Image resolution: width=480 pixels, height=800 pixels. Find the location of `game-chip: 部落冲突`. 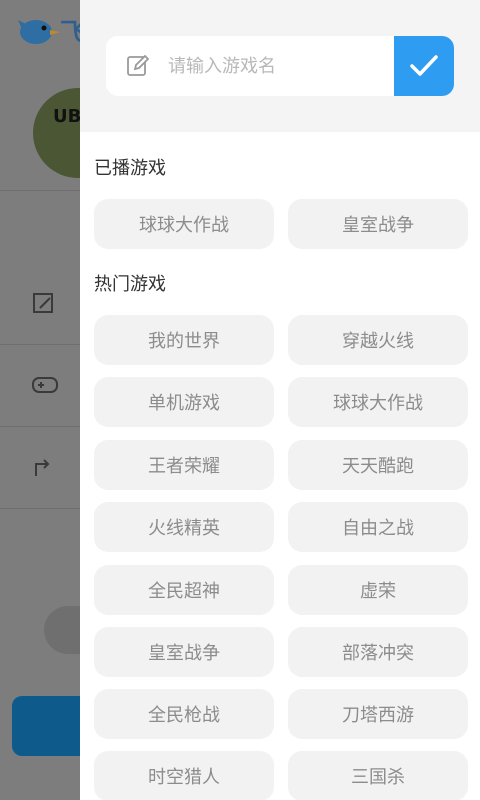

game-chip: 部落冲突 is located at coordinates (378, 652).